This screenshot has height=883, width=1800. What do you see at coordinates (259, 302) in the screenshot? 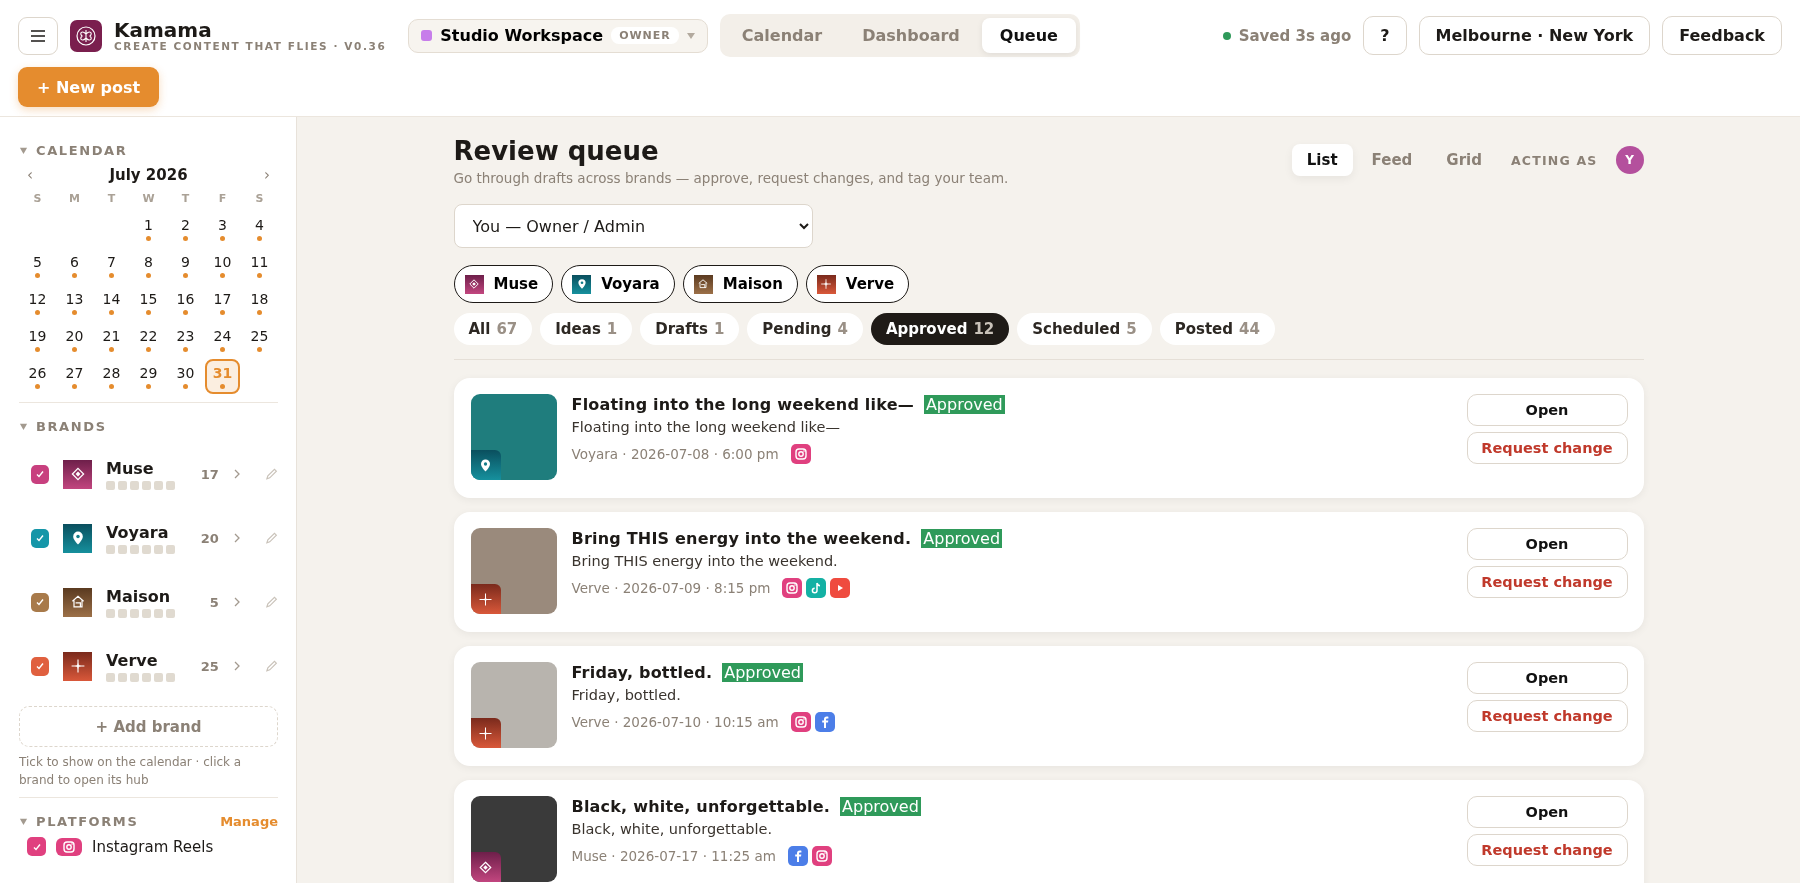
I see `calendar-day: 18` at bounding box center [259, 302].